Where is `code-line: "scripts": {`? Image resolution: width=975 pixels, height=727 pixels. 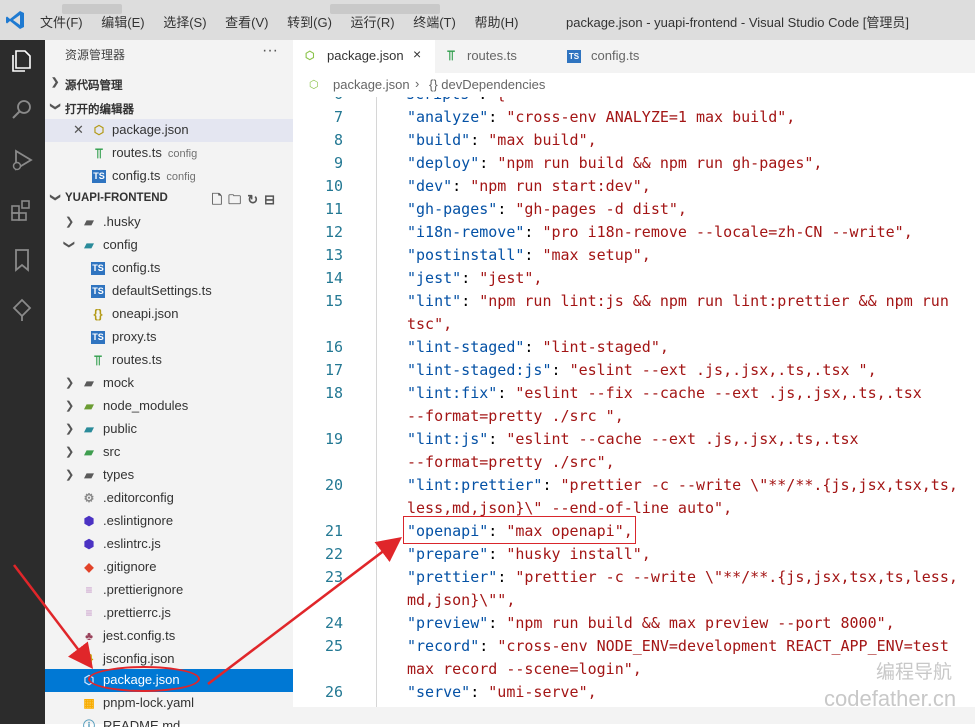
code-line: "scripts": { is located at coordinates (451, 100).